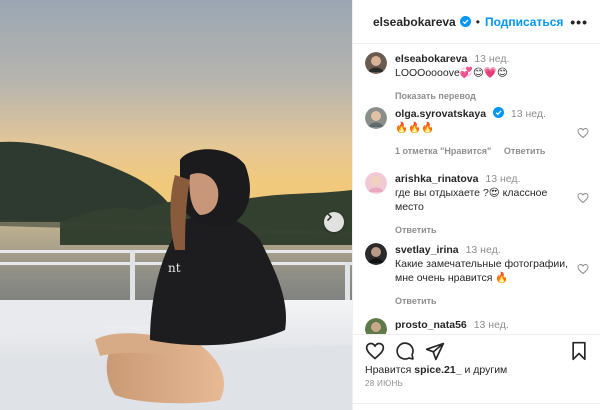 The image size is (600, 410). Describe the element at coordinates (524, 22) in the screenshot. I see `follow-button: Подписаться` at that location.